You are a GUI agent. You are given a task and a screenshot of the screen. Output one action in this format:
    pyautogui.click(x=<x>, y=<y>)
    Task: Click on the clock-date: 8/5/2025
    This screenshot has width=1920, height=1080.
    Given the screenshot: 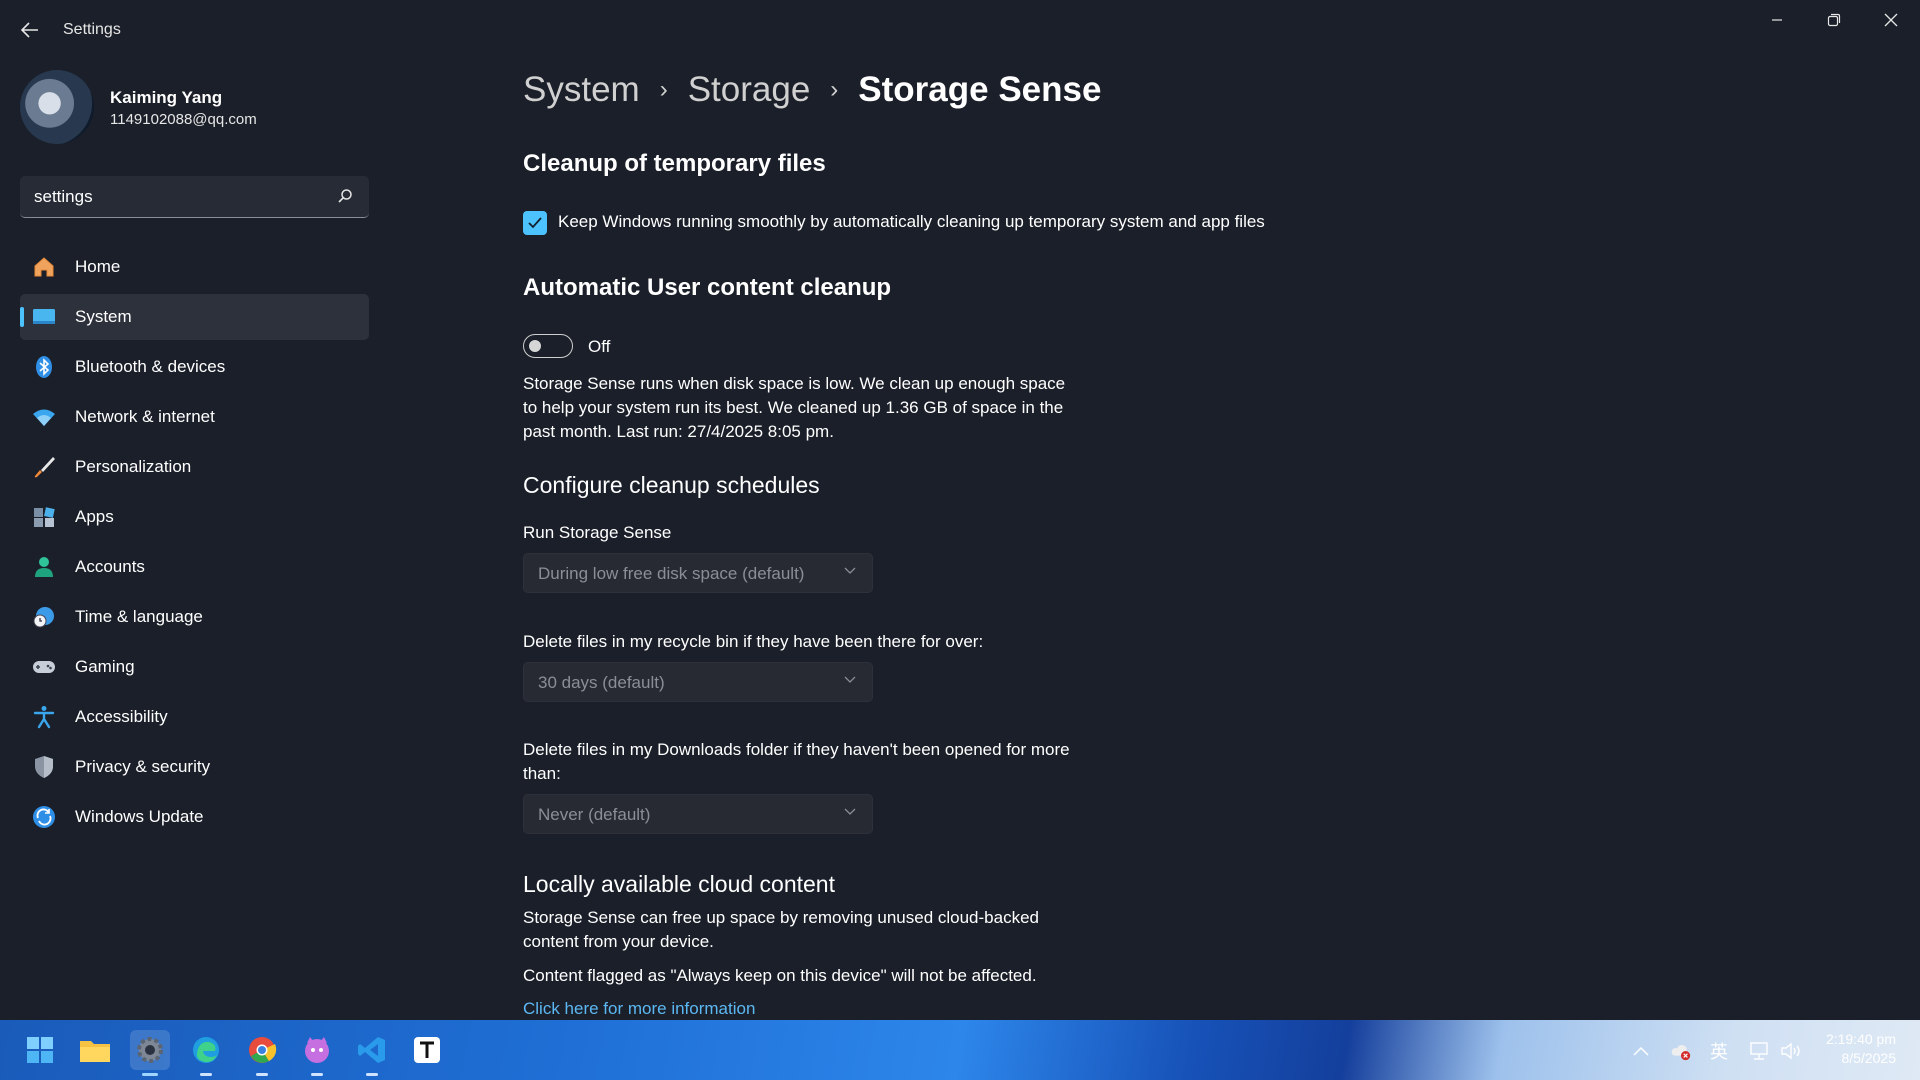 What is the action you would take?
    pyautogui.click(x=1869, y=1058)
    